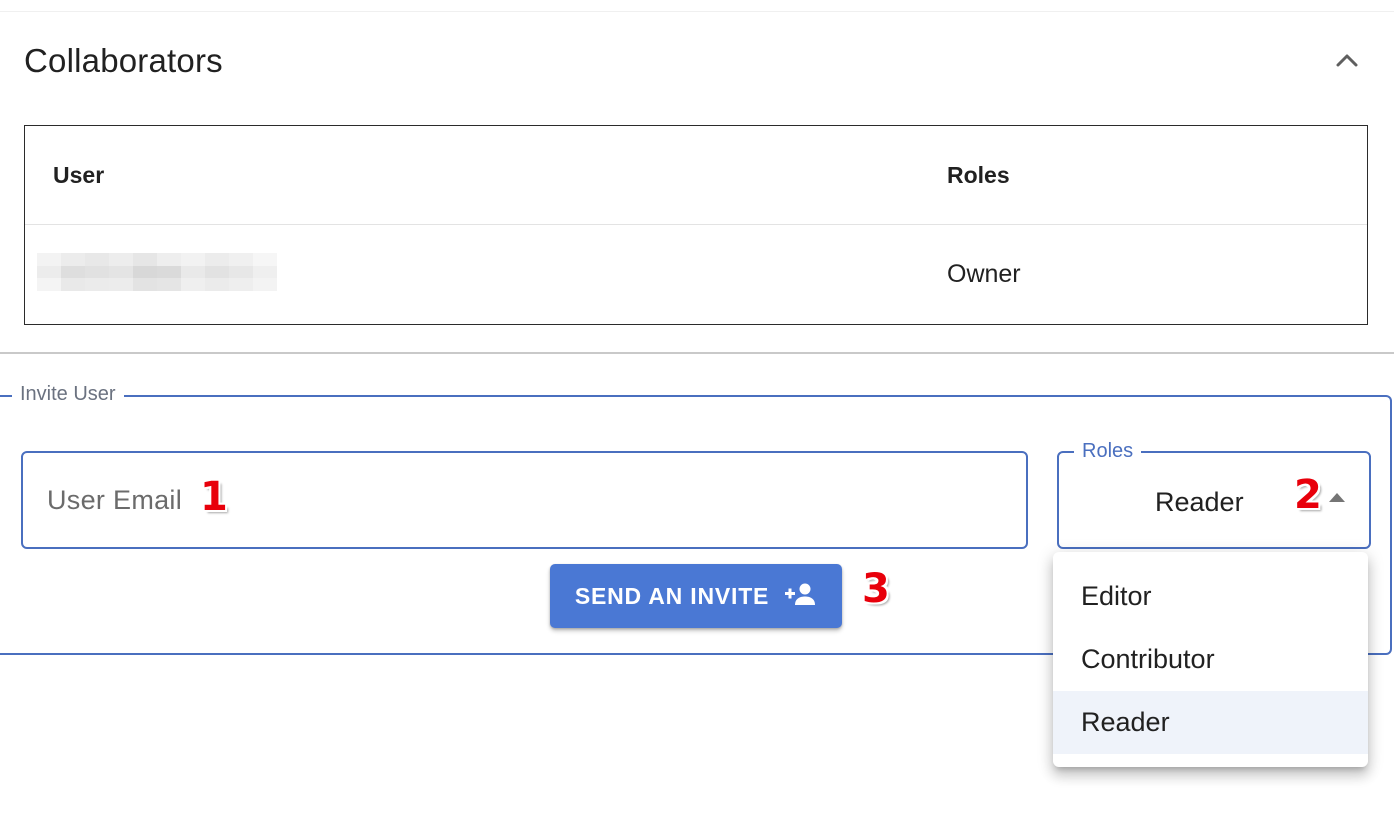  What do you see at coordinates (876, 589) in the screenshot?
I see `annotation-marker-3: 3` at bounding box center [876, 589].